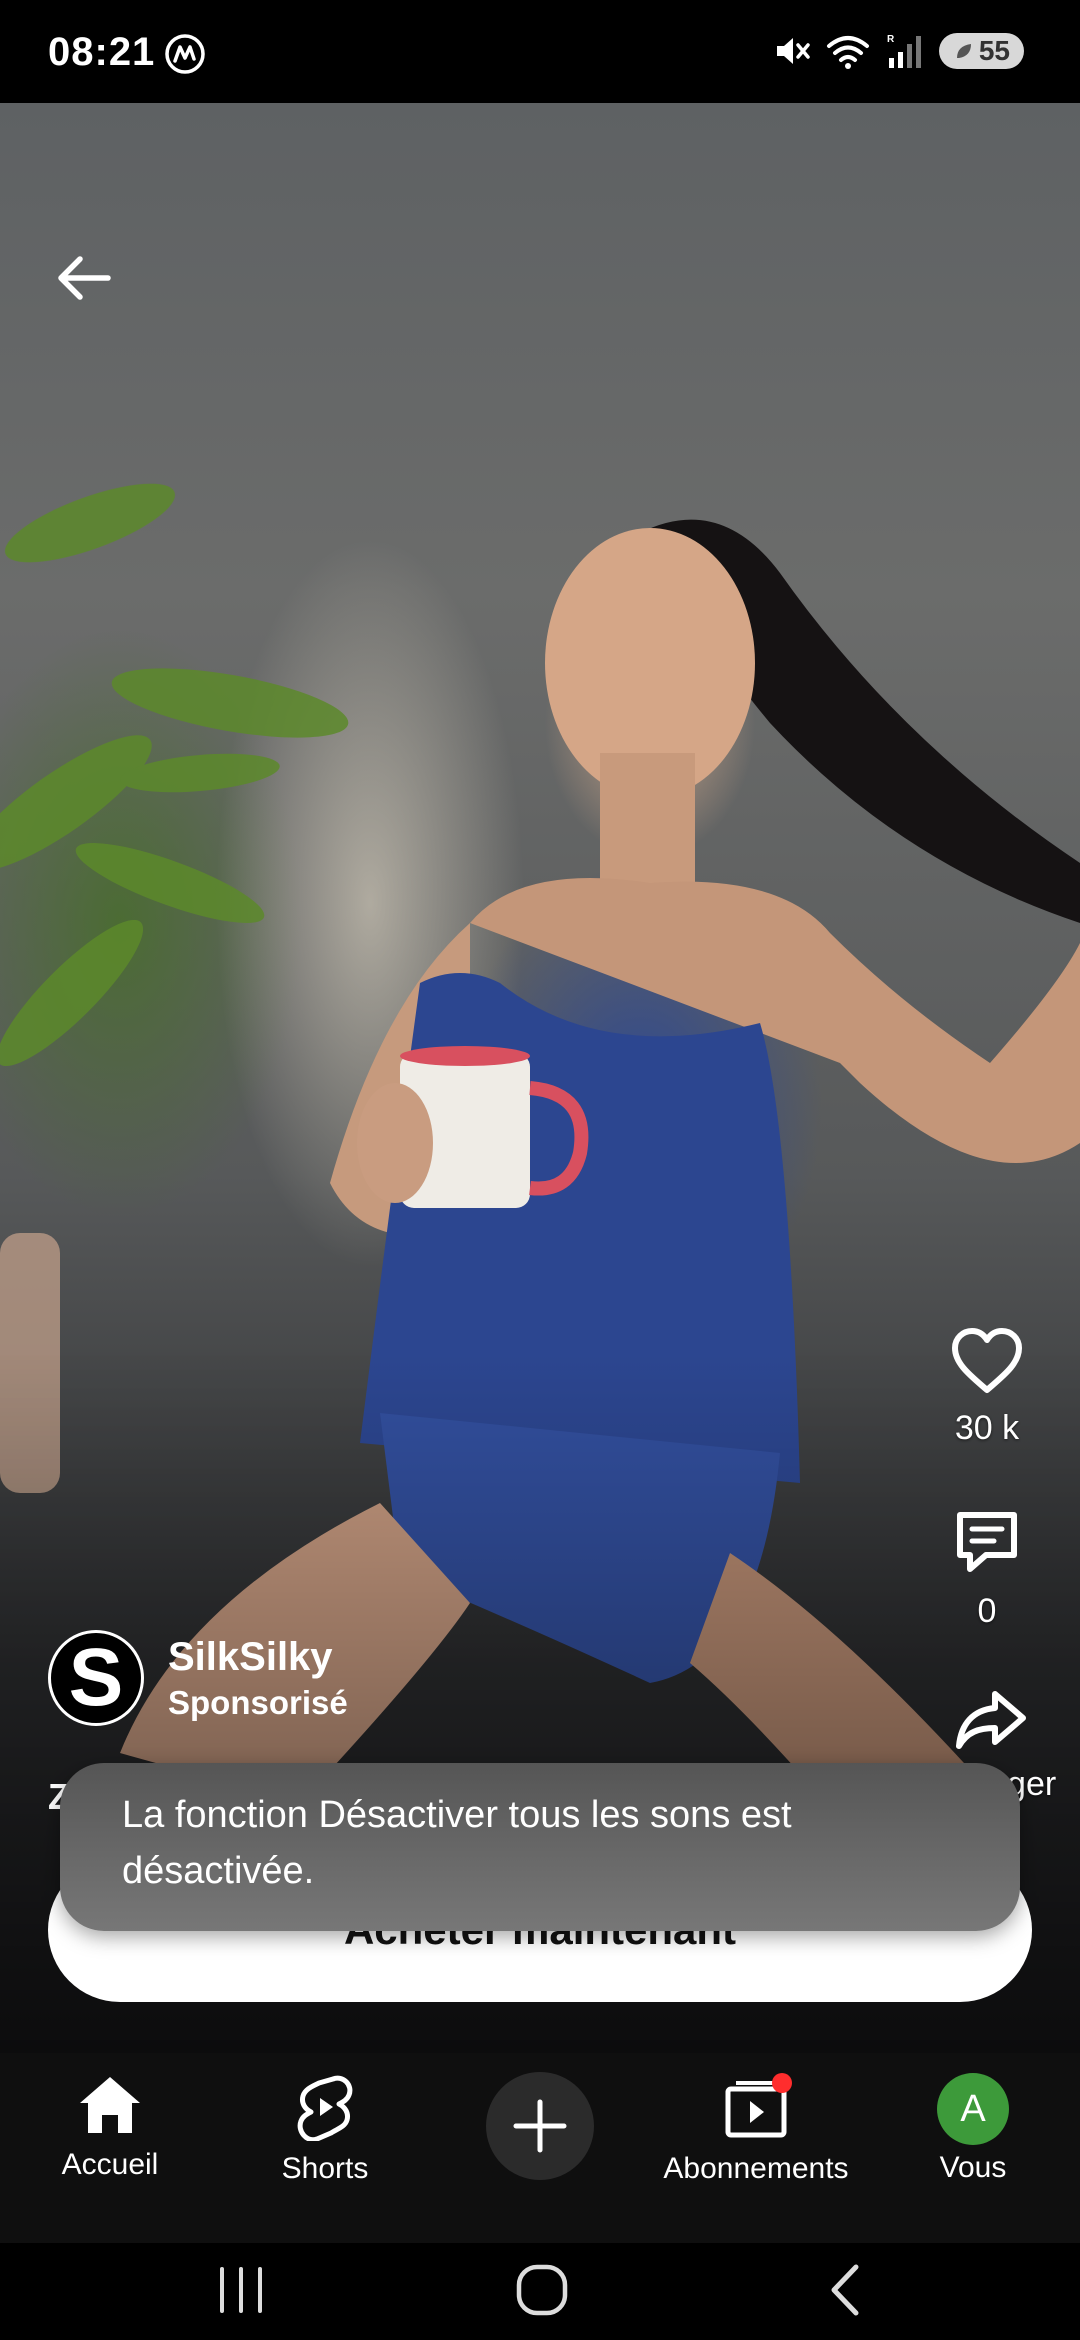 This screenshot has width=1080, height=2340. What do you see at coordinates (96, 1678) in the screenshot?
I see `channel-avatar: S` at bounding box center [96, 1678].